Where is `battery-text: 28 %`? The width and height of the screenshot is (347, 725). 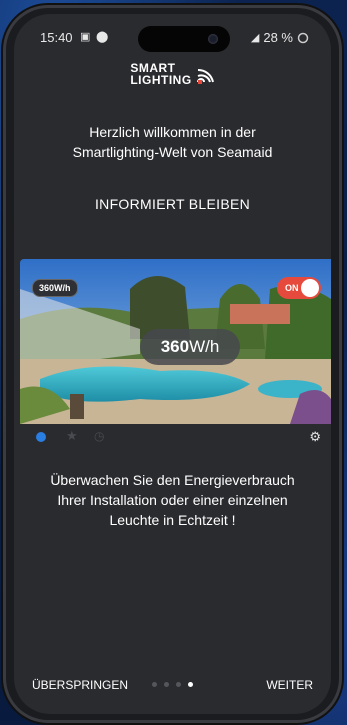
battery-text: 28 % is located at coordinates (278, 37).